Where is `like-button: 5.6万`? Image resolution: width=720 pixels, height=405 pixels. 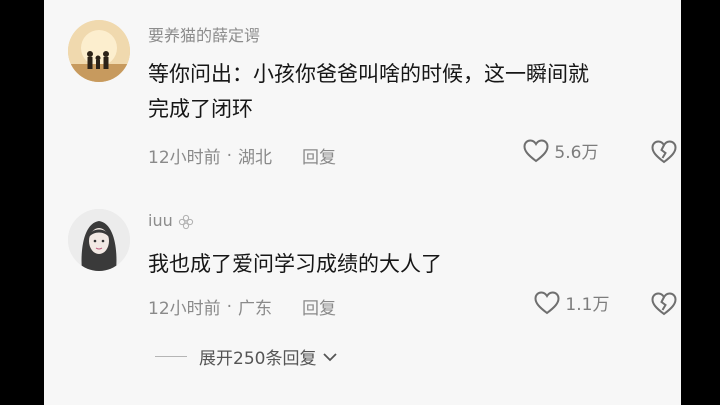 like-button: 5.6万 is located at coordinates (560, 150).